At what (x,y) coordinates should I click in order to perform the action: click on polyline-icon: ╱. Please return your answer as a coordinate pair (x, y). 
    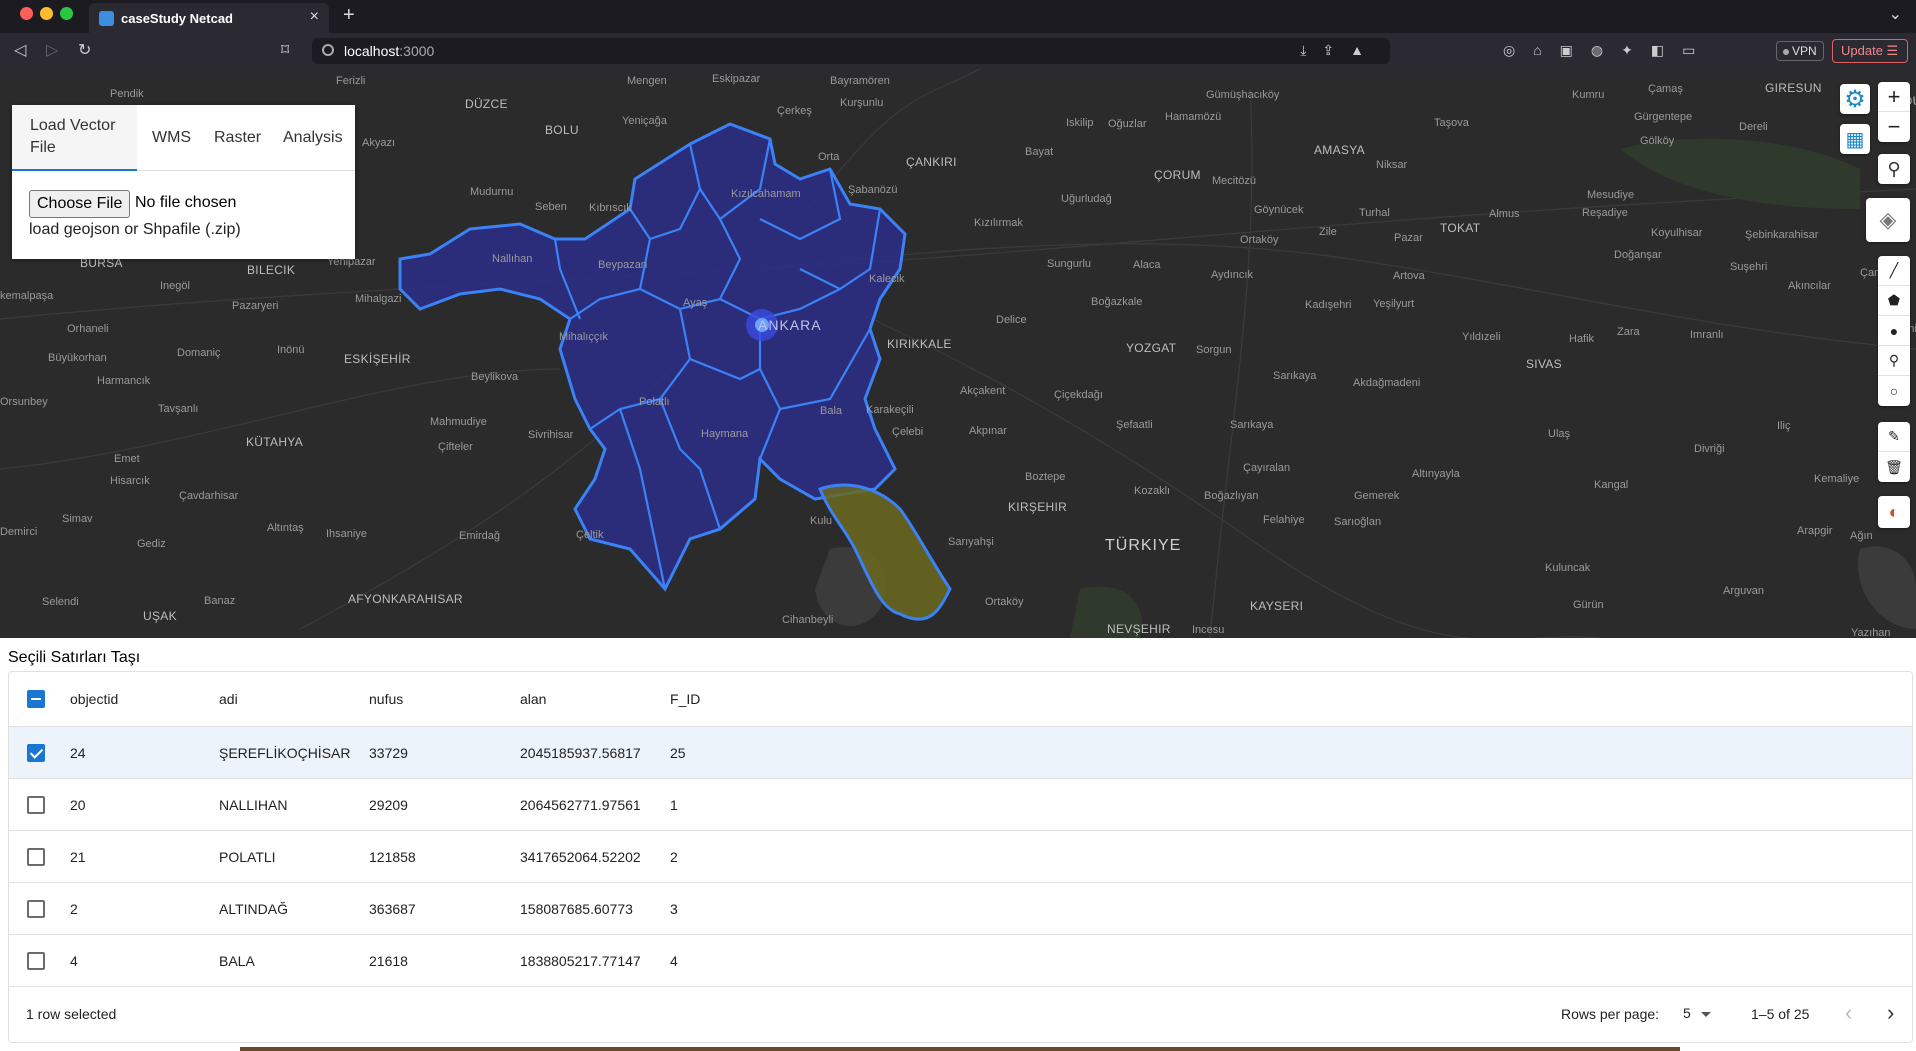
    Looking at the image, I should click on (1894, 271).